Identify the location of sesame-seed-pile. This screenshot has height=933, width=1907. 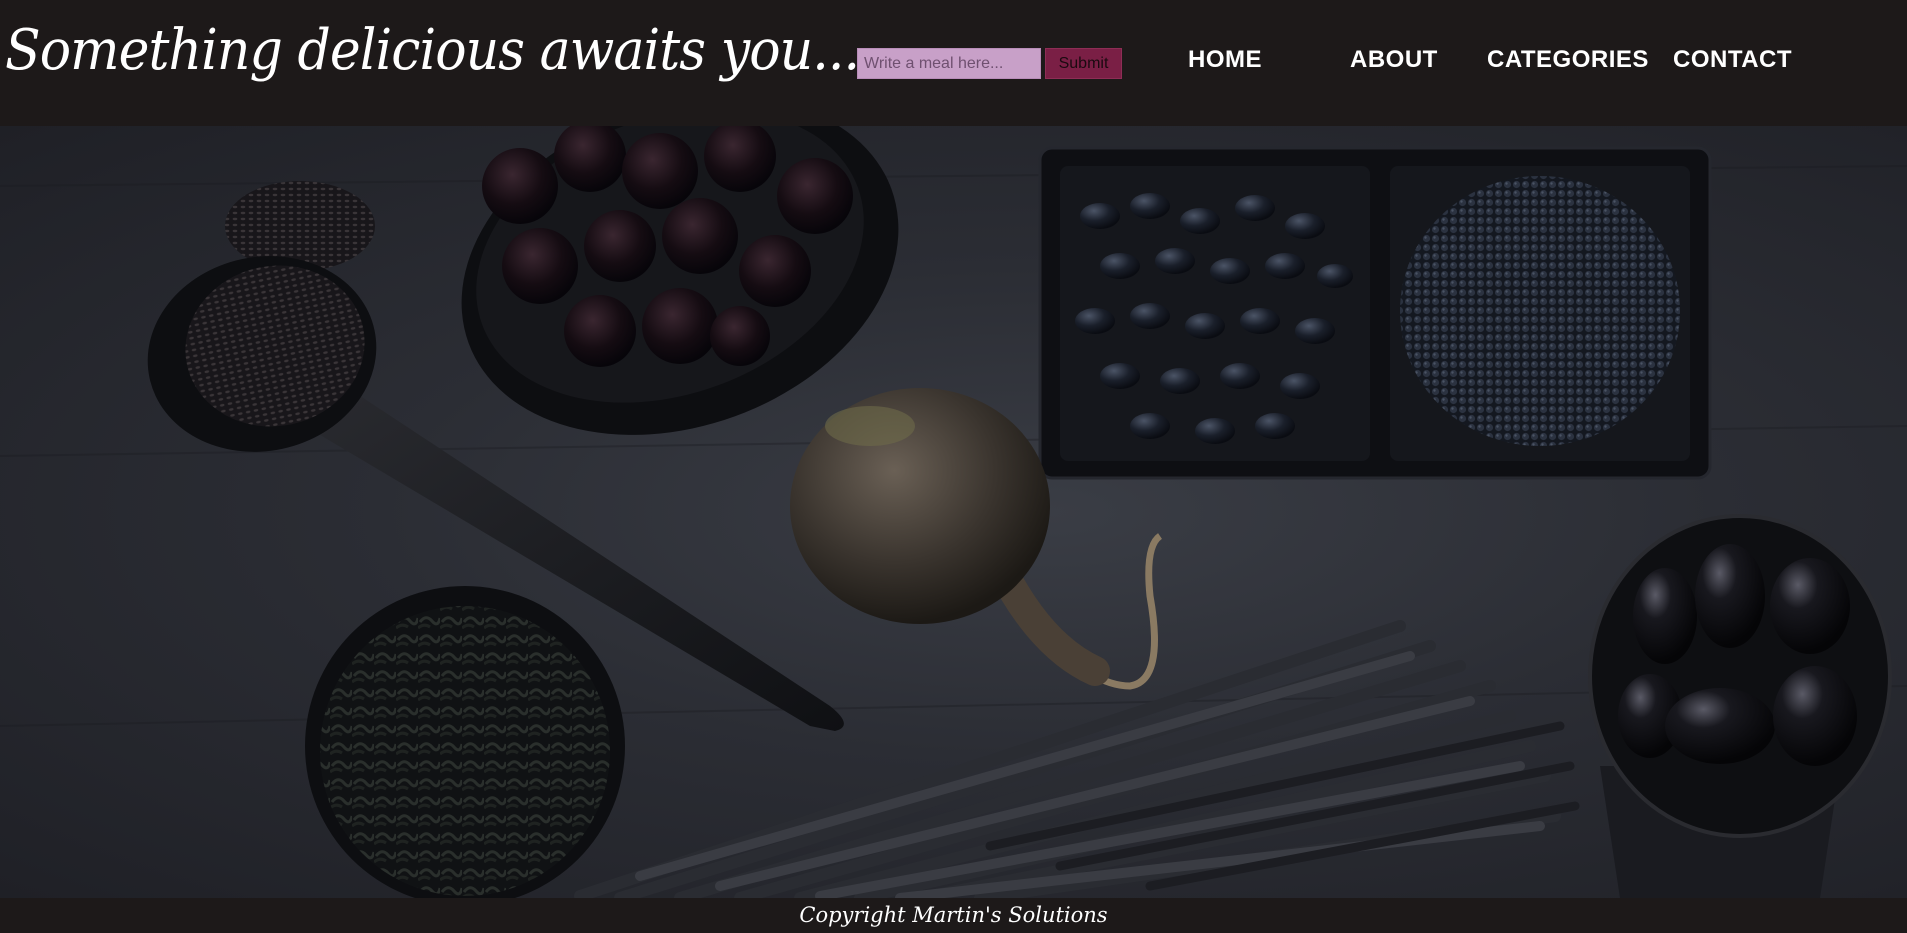
(300, 226).